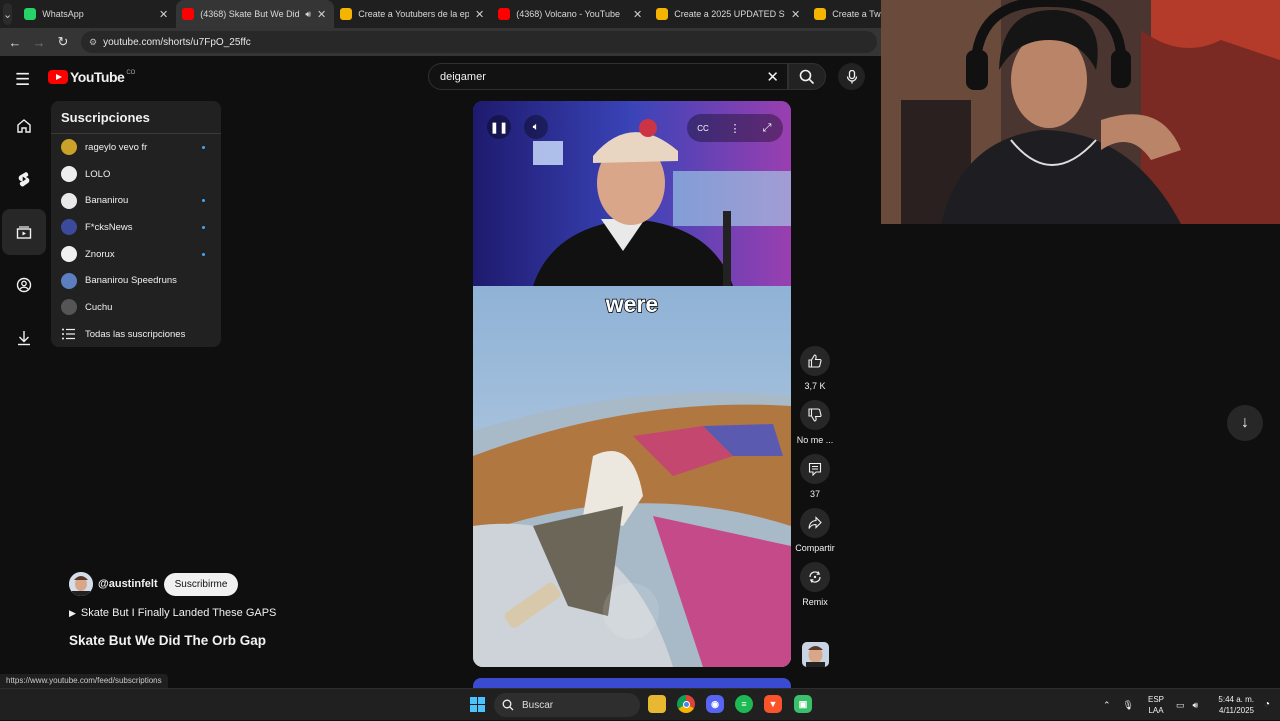 Image resolution: width=1280 pixels, height=721 pixels. What do you see at coordinates (172, 613) in the screenshot?
I see `playlist-link: ▶ Skate But I Finally Landed These GAPS` at bounding box center [172, 613].